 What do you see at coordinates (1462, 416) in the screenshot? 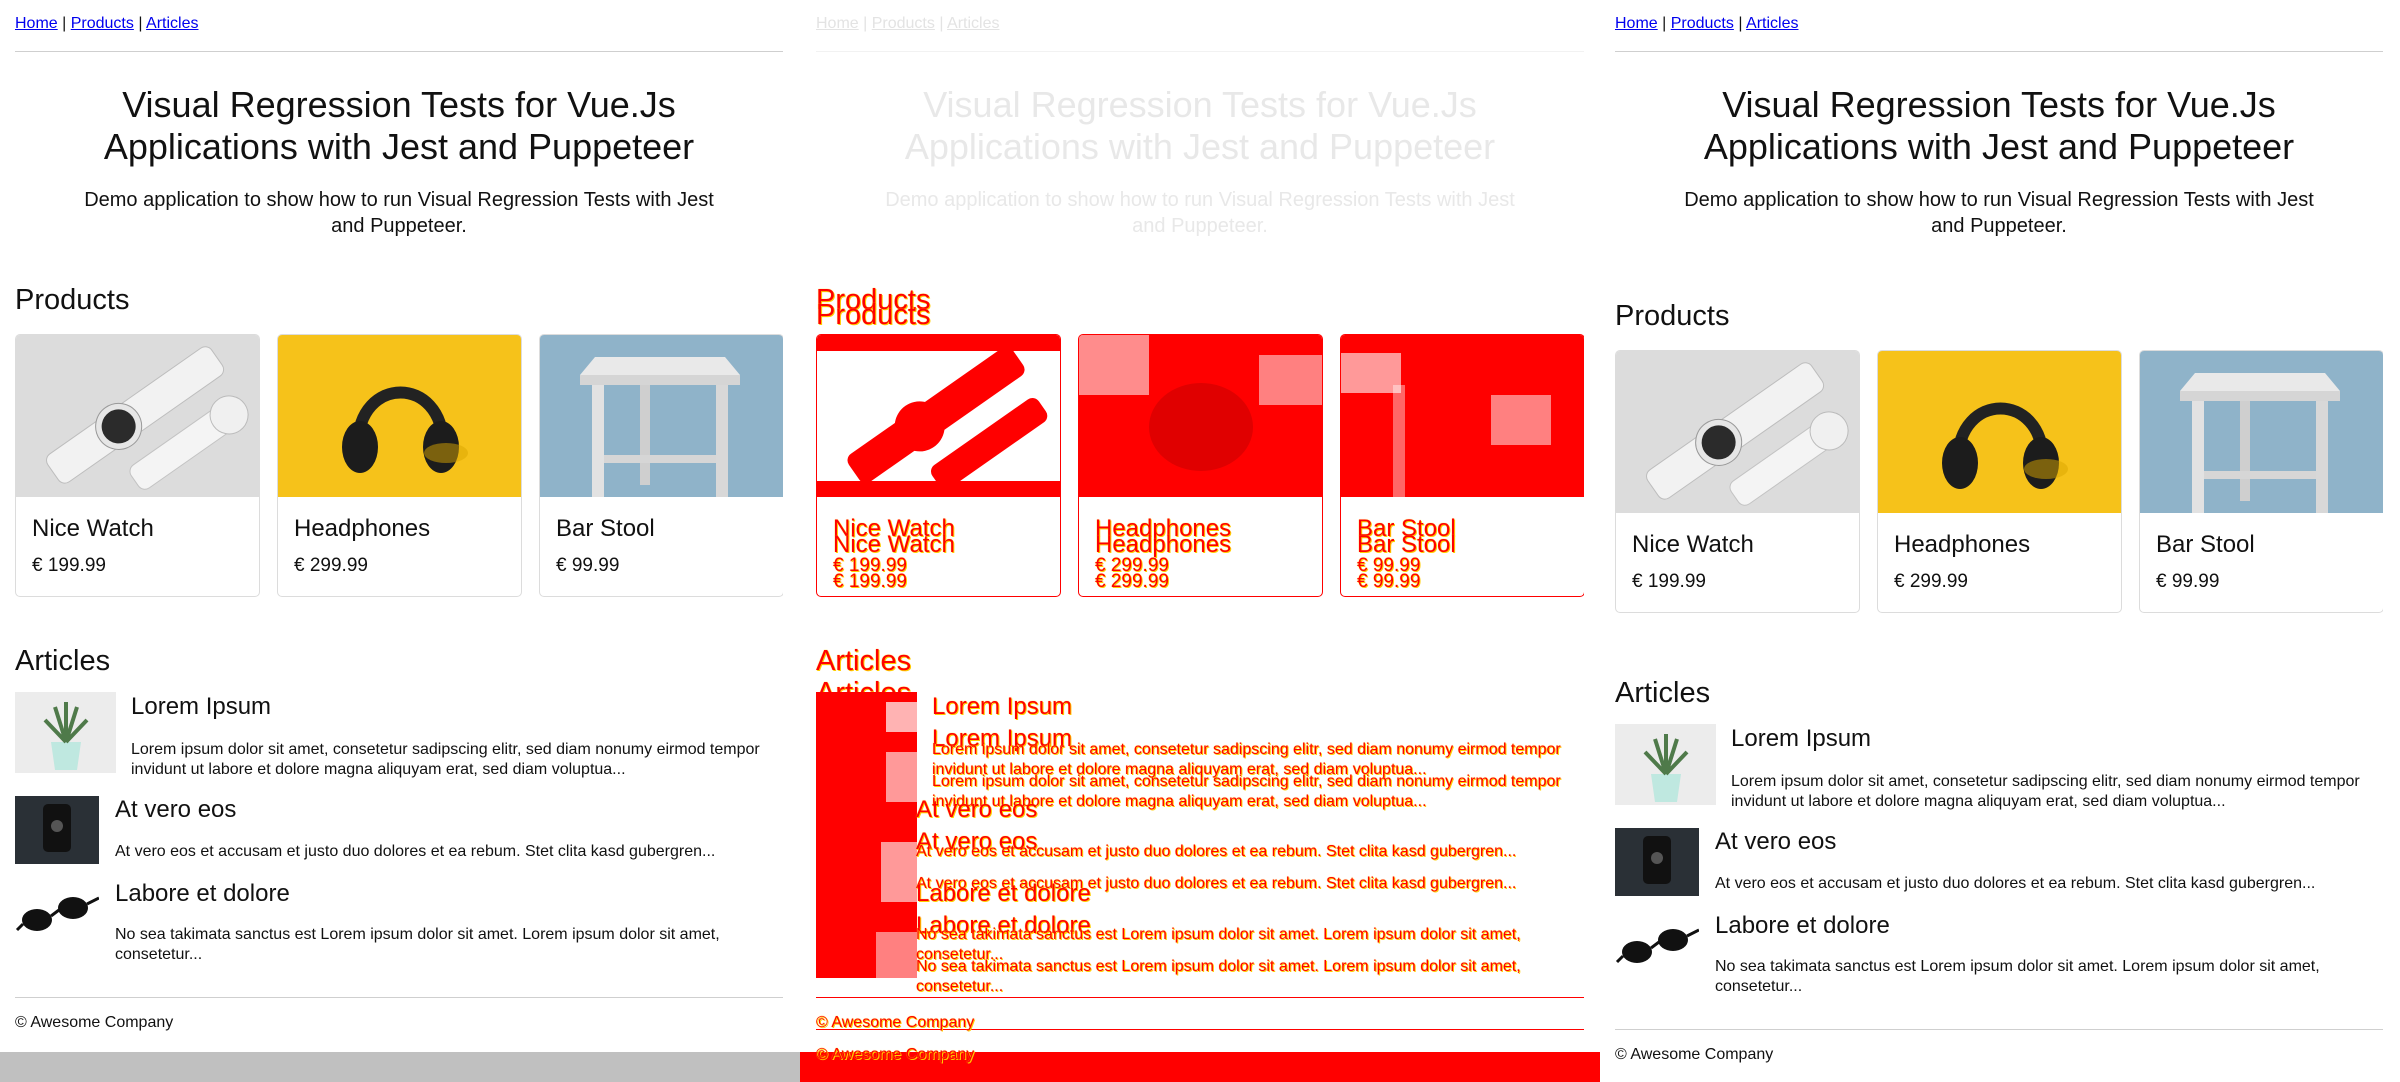
I see `stool-diff-image` at bounding box center [1462, 416].